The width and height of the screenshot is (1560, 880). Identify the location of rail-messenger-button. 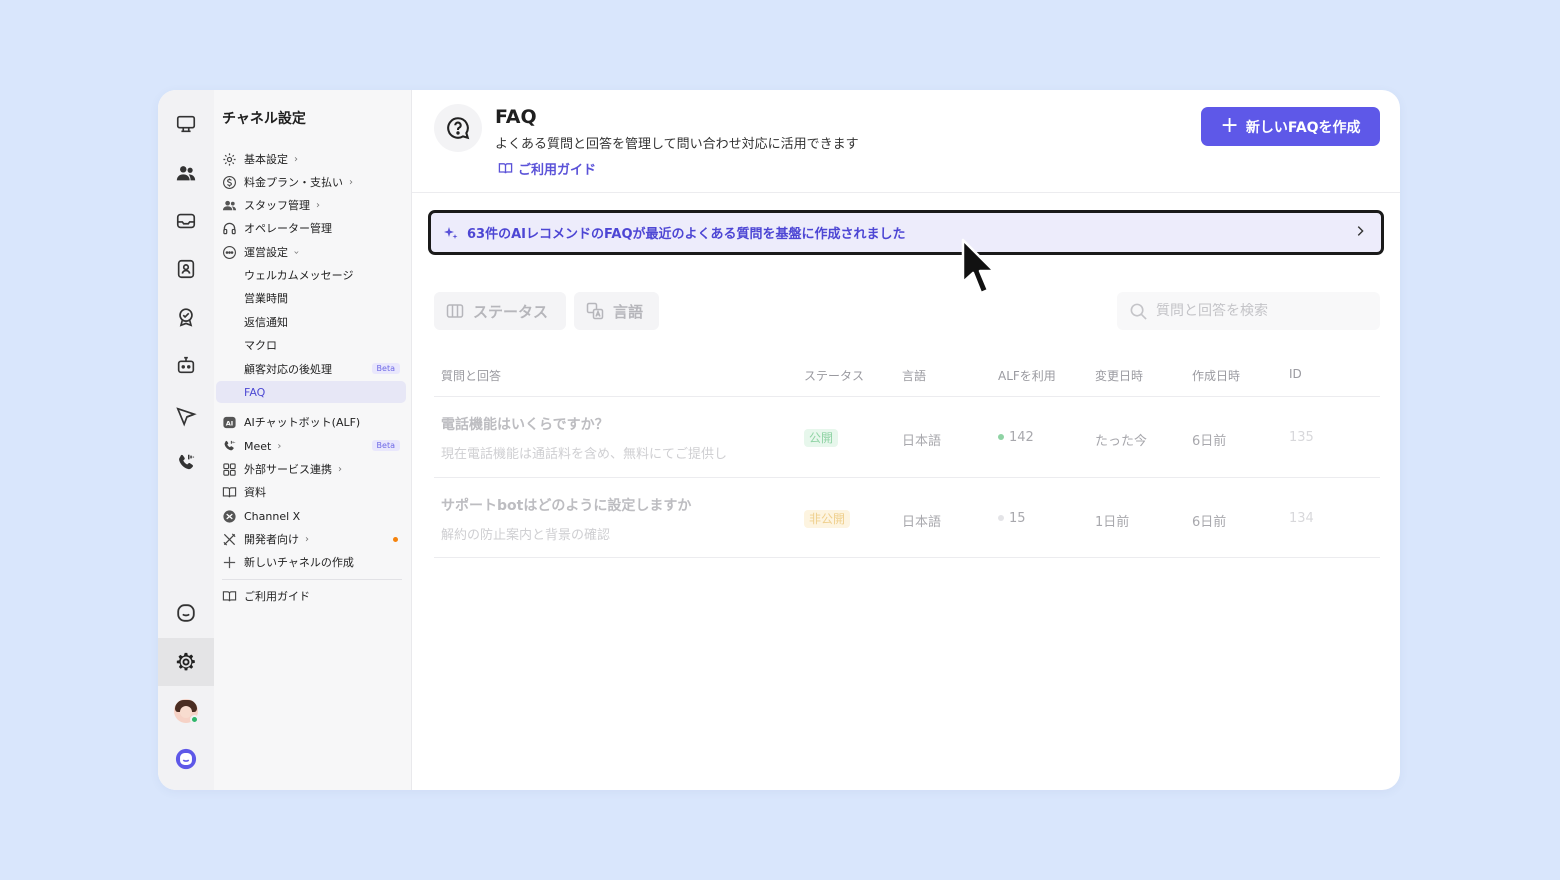
(186, 613).